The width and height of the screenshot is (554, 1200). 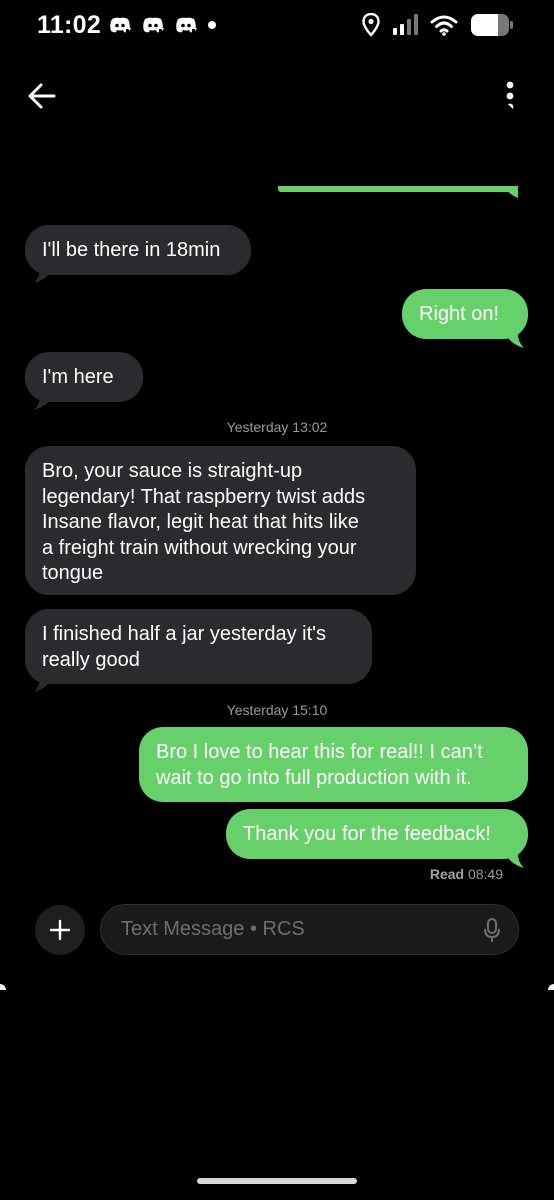 I want to click on message-bubble-outgoing: Thank you for the feedback!, so click(x=377, y=834).